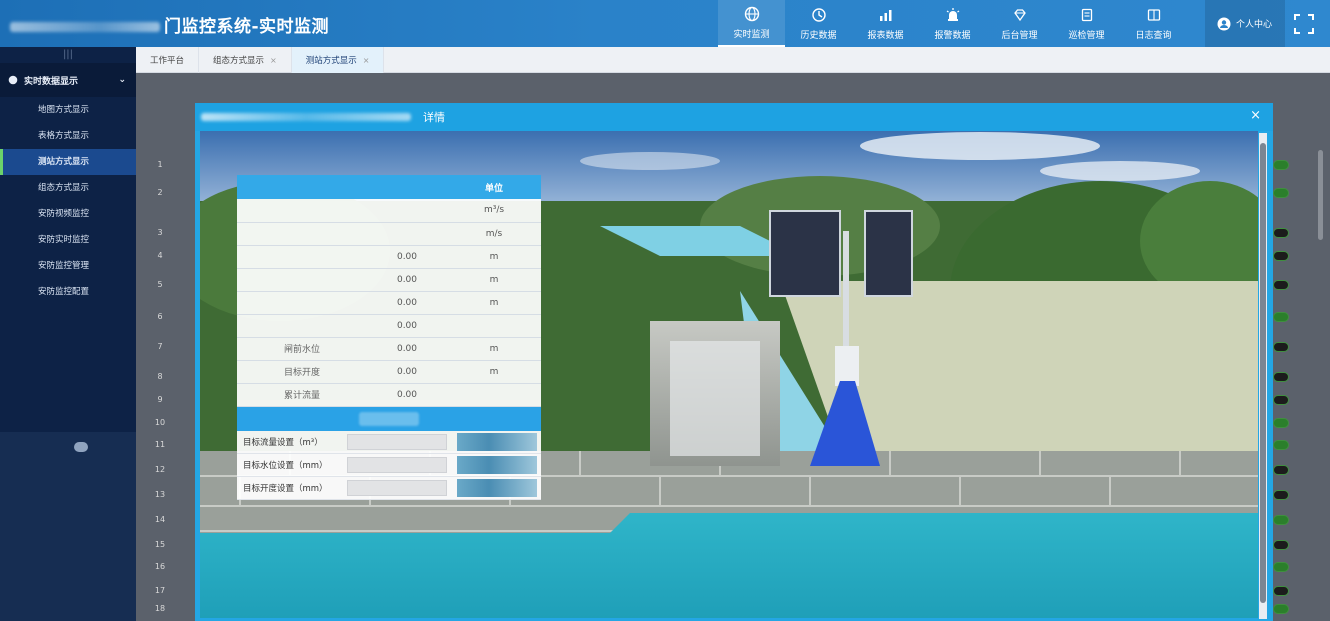  What do you see at coordinates (1320, 195) in the screenshot?
I see `main-scrollbar` at bounding box center [1320, 195].